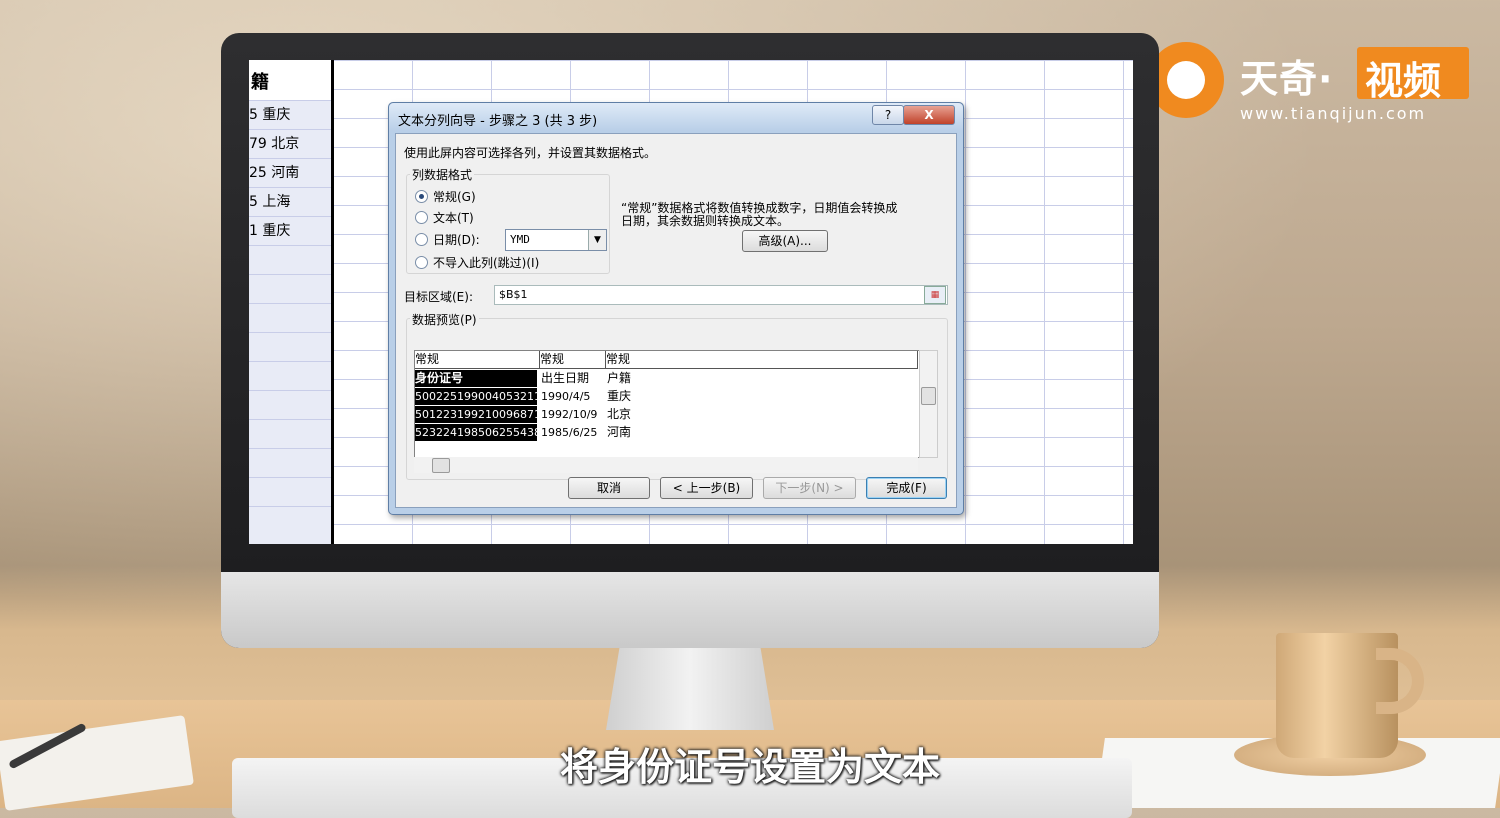  Describe the element at coordinates (597, 240) in the screenshot. I see `chevron-down-icon: ▼` at that location.